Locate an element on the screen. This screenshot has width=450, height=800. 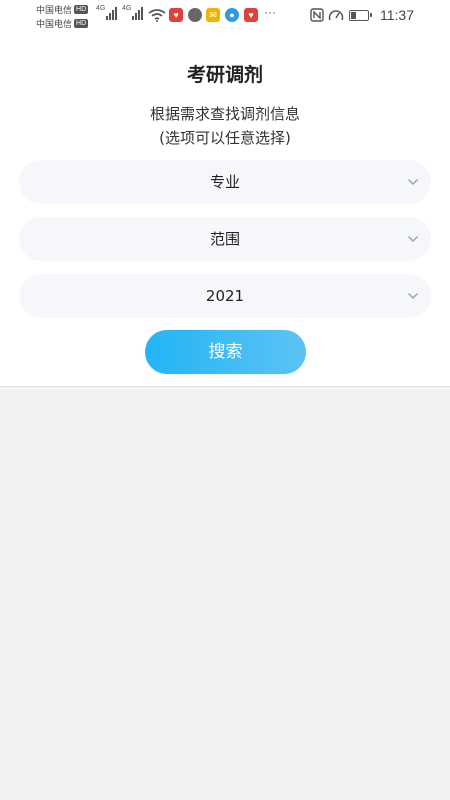
page-title: 考研调剂 is located at coordinates (224, 75).